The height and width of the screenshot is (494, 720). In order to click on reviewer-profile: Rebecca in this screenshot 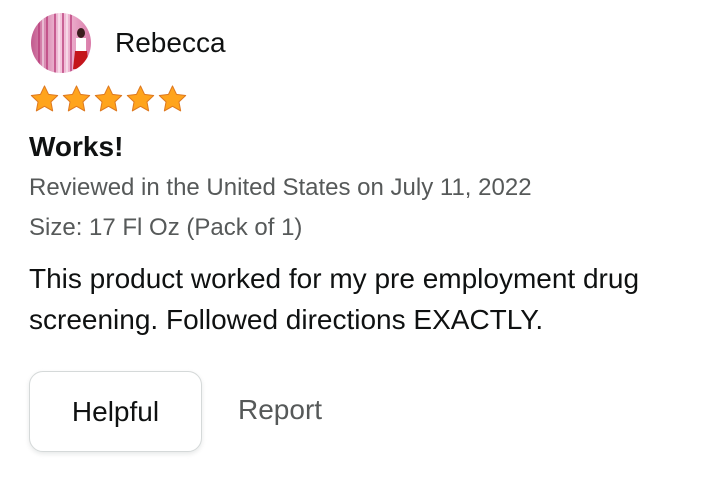, I will do `click(128, 43)`.